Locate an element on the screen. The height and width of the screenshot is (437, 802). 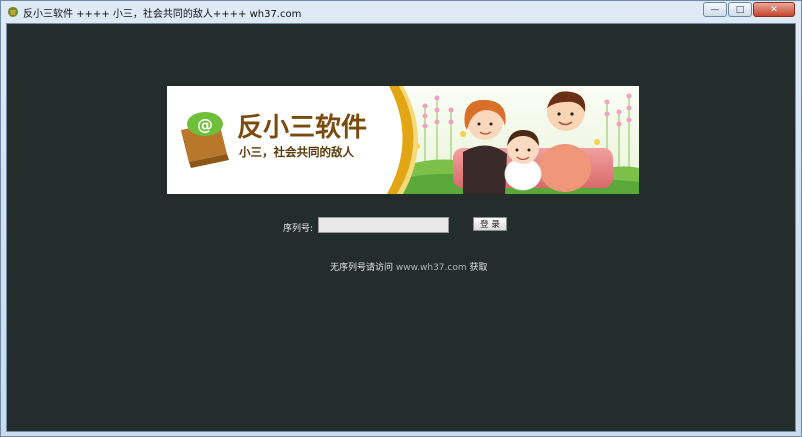
window-controls: — □ ✕ is located at coordinates (748, 10).